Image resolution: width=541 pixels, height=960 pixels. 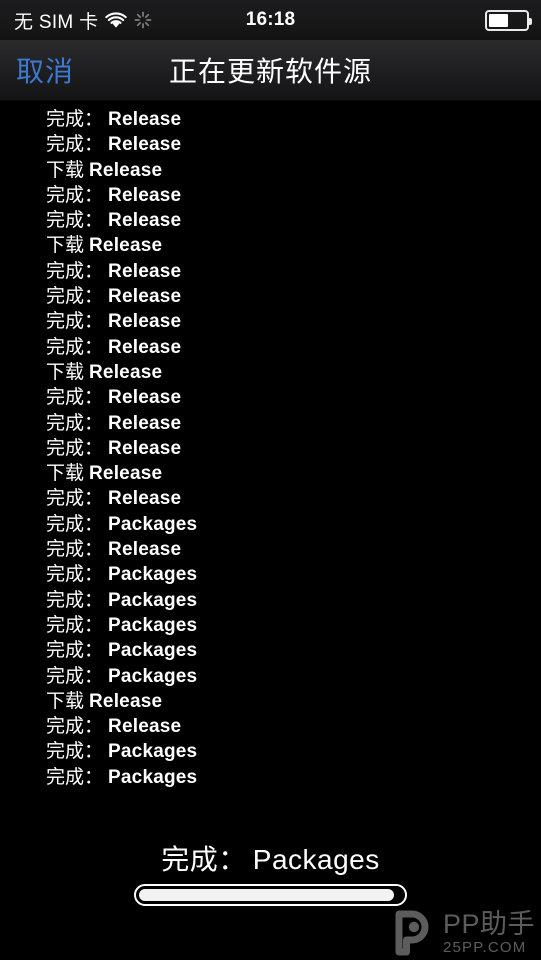 What do you see at coordinates (498, 20) in the screenshot?
I see `battery-level` at bounding box center [498, 20].